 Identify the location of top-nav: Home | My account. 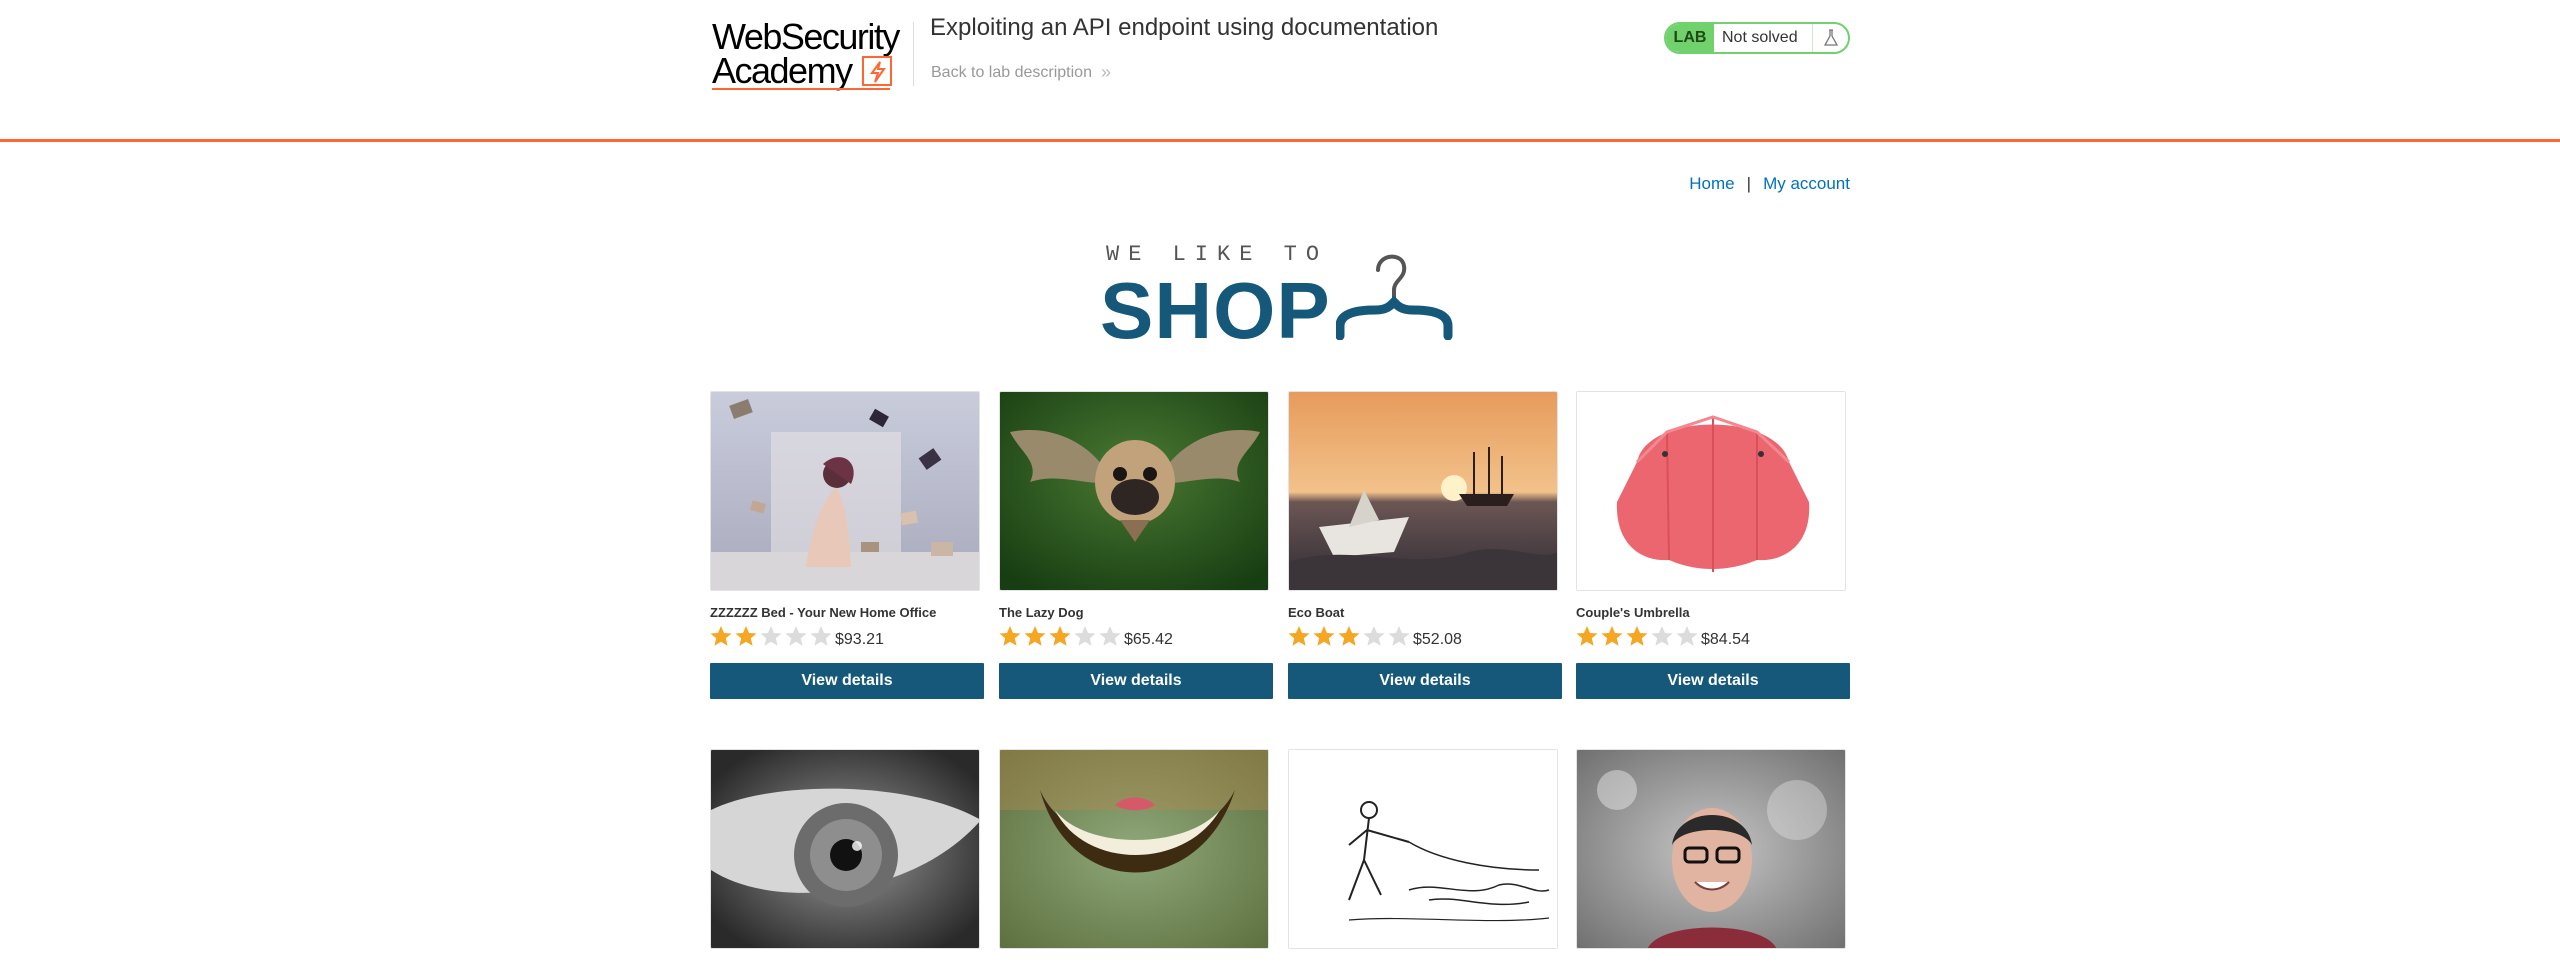
(1769, 184).